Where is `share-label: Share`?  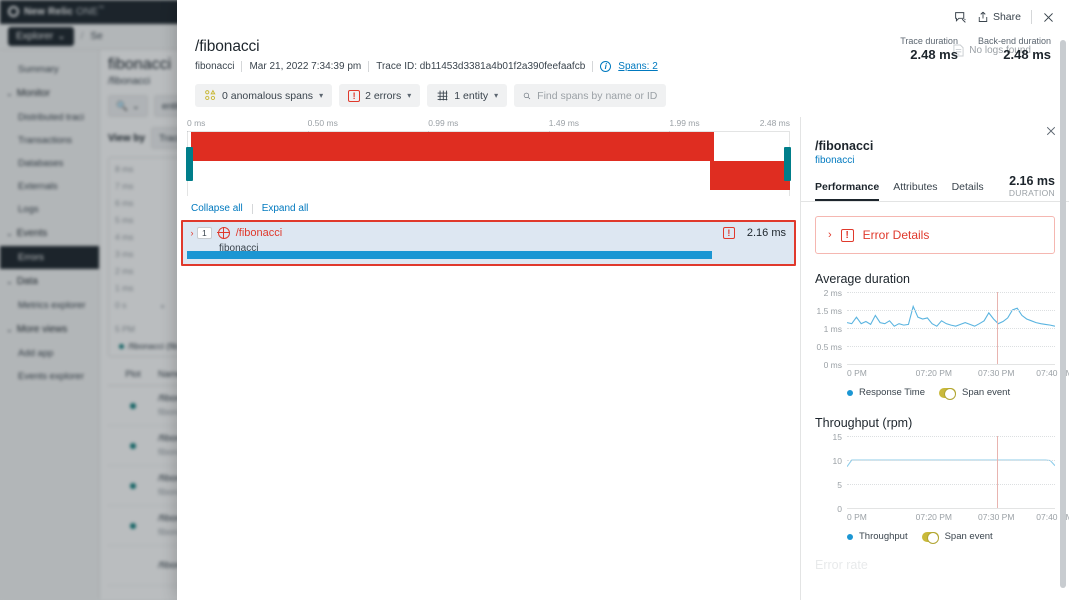
share-label: Share is located at coordinates (1006, 17).